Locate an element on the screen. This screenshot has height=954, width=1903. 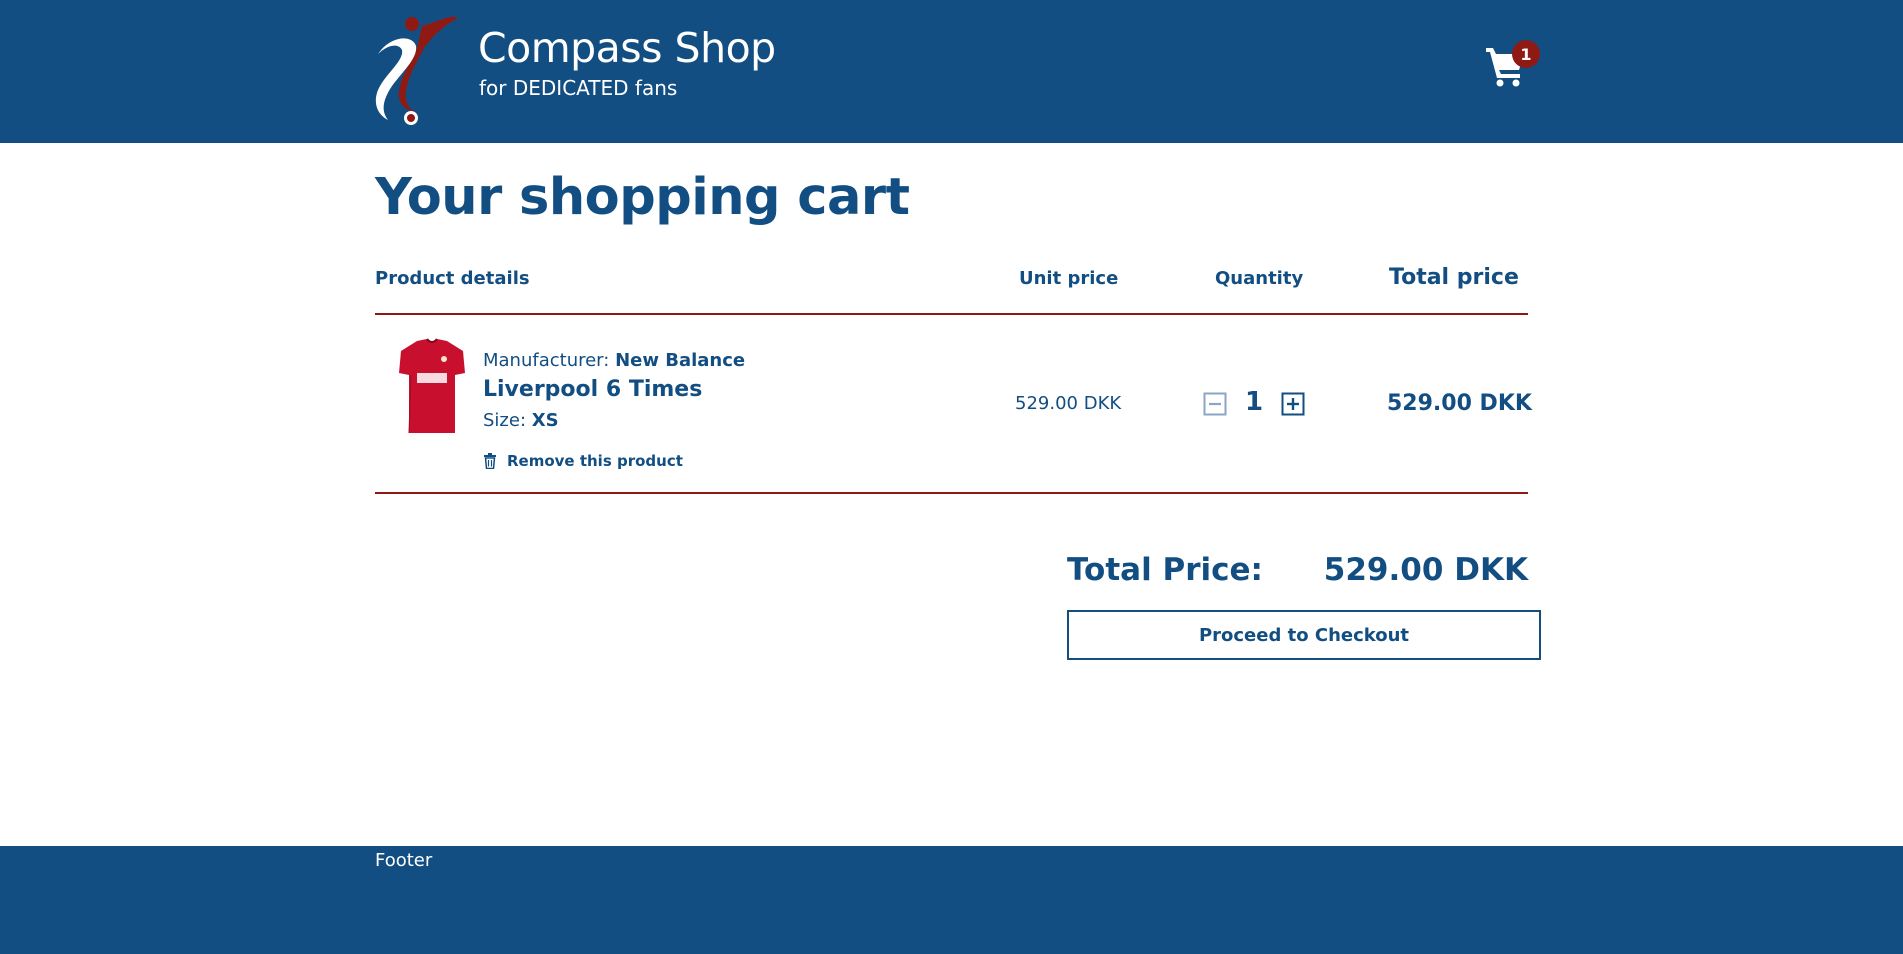
remove-product-label: Remove this product is located at coordinates (595, 461).